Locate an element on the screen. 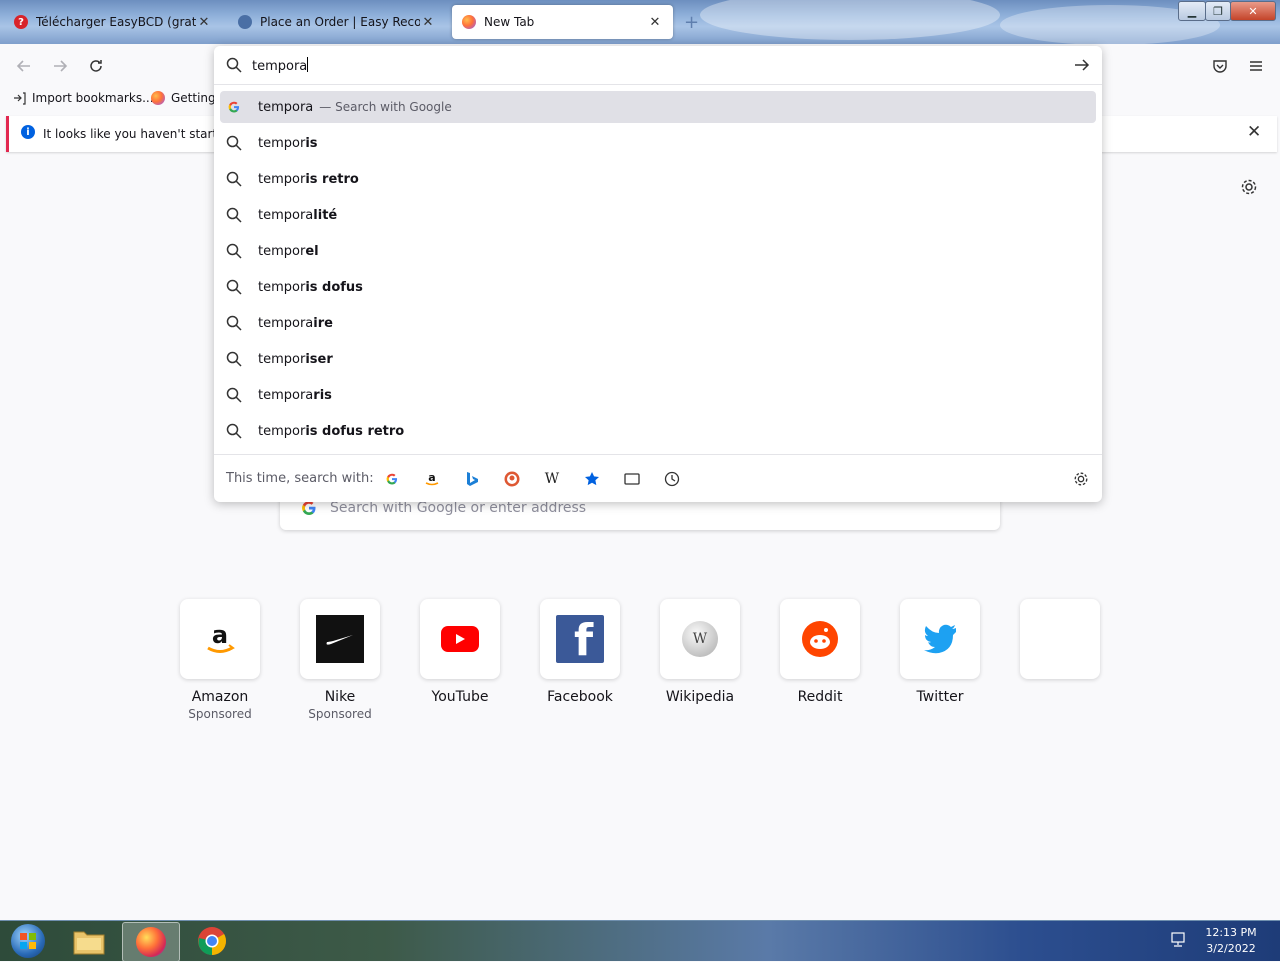  search-suggestion-row: temporis retro is located at coordinates (658, 179).